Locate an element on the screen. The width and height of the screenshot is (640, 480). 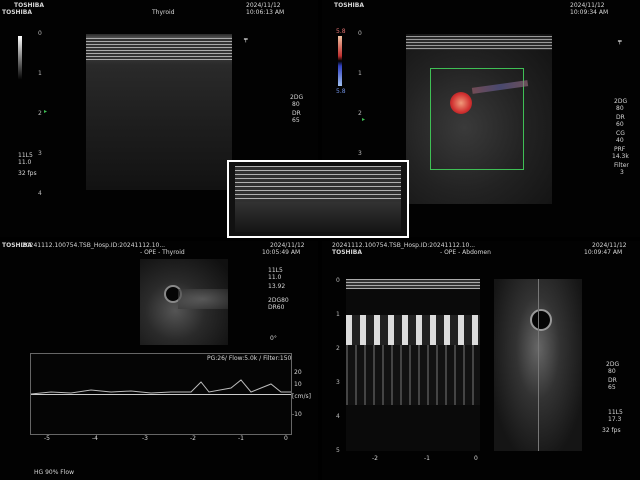
zoom-inset is located at coordinates (318, 199).